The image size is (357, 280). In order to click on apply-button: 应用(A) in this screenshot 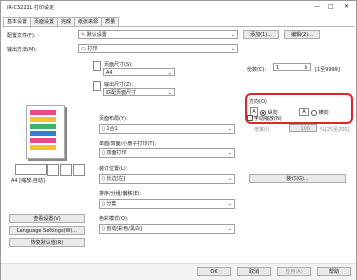, I will do `click(294, 271)`.